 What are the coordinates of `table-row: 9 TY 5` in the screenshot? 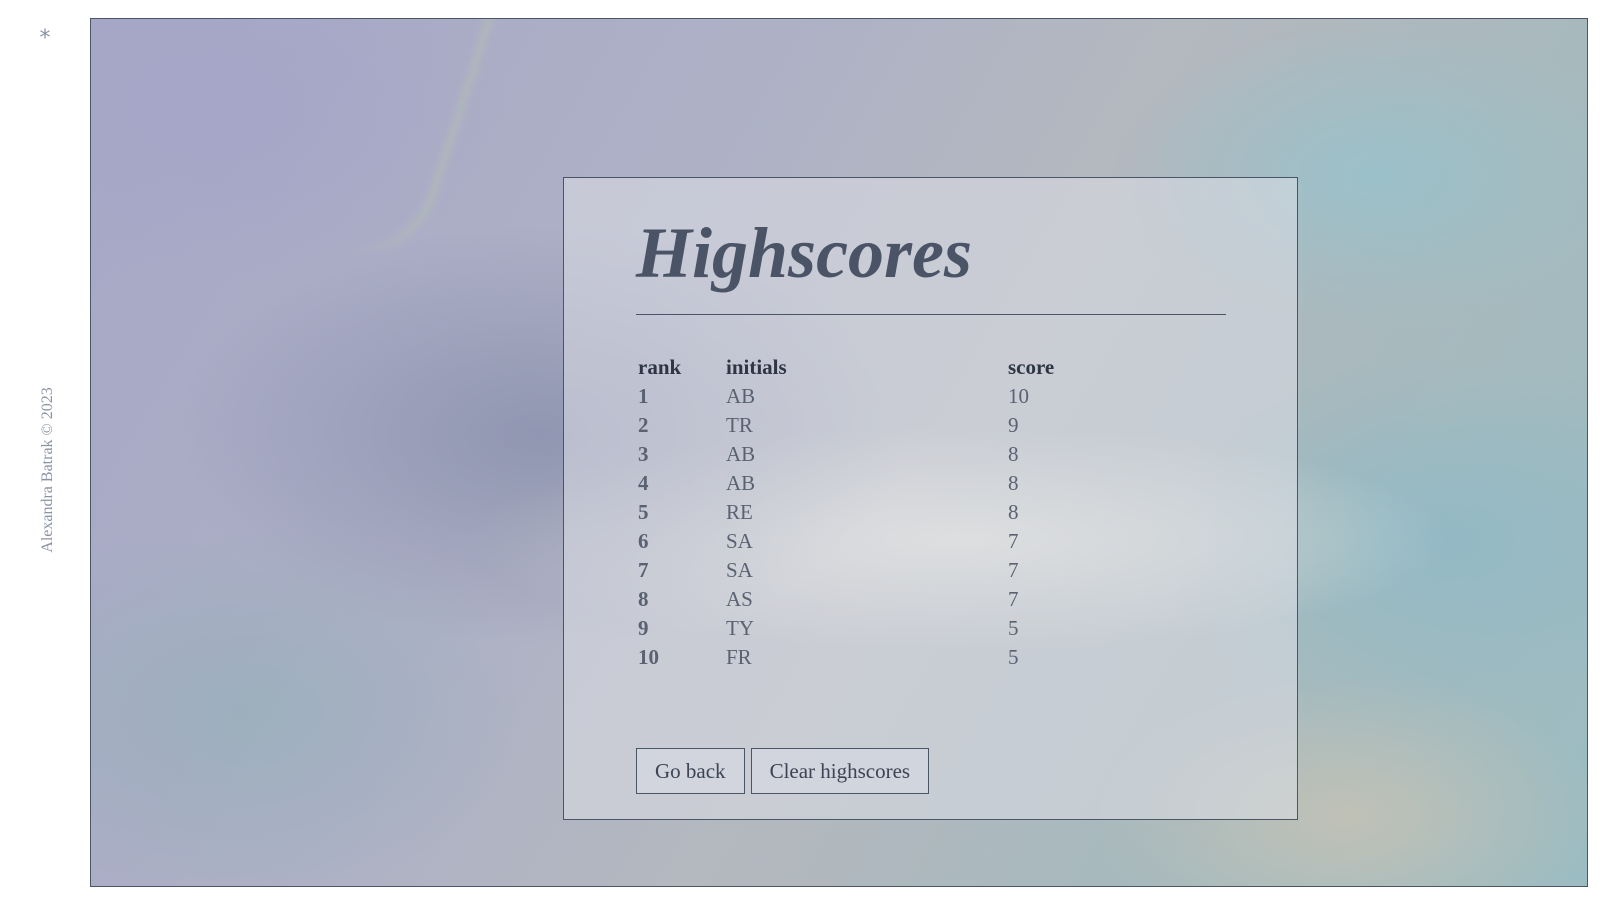 It's located at (883, 628).